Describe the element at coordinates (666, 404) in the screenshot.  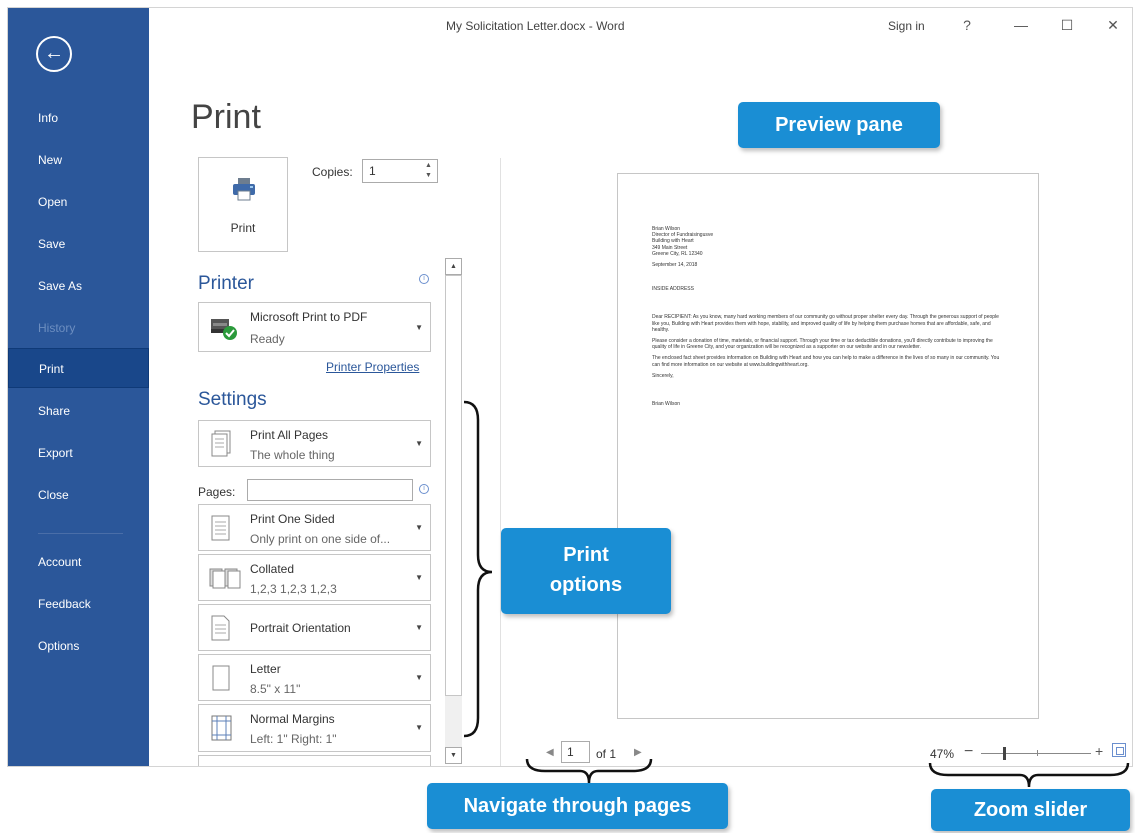
I see `document-signature: Brian Wilson` at that location.